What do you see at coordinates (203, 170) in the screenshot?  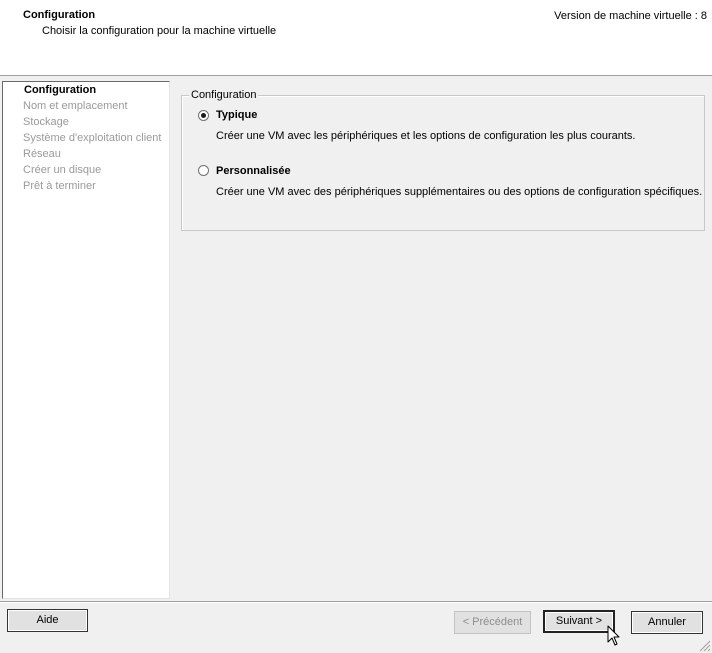 I see `custom-radio-button` at bounding box center [203, 170].